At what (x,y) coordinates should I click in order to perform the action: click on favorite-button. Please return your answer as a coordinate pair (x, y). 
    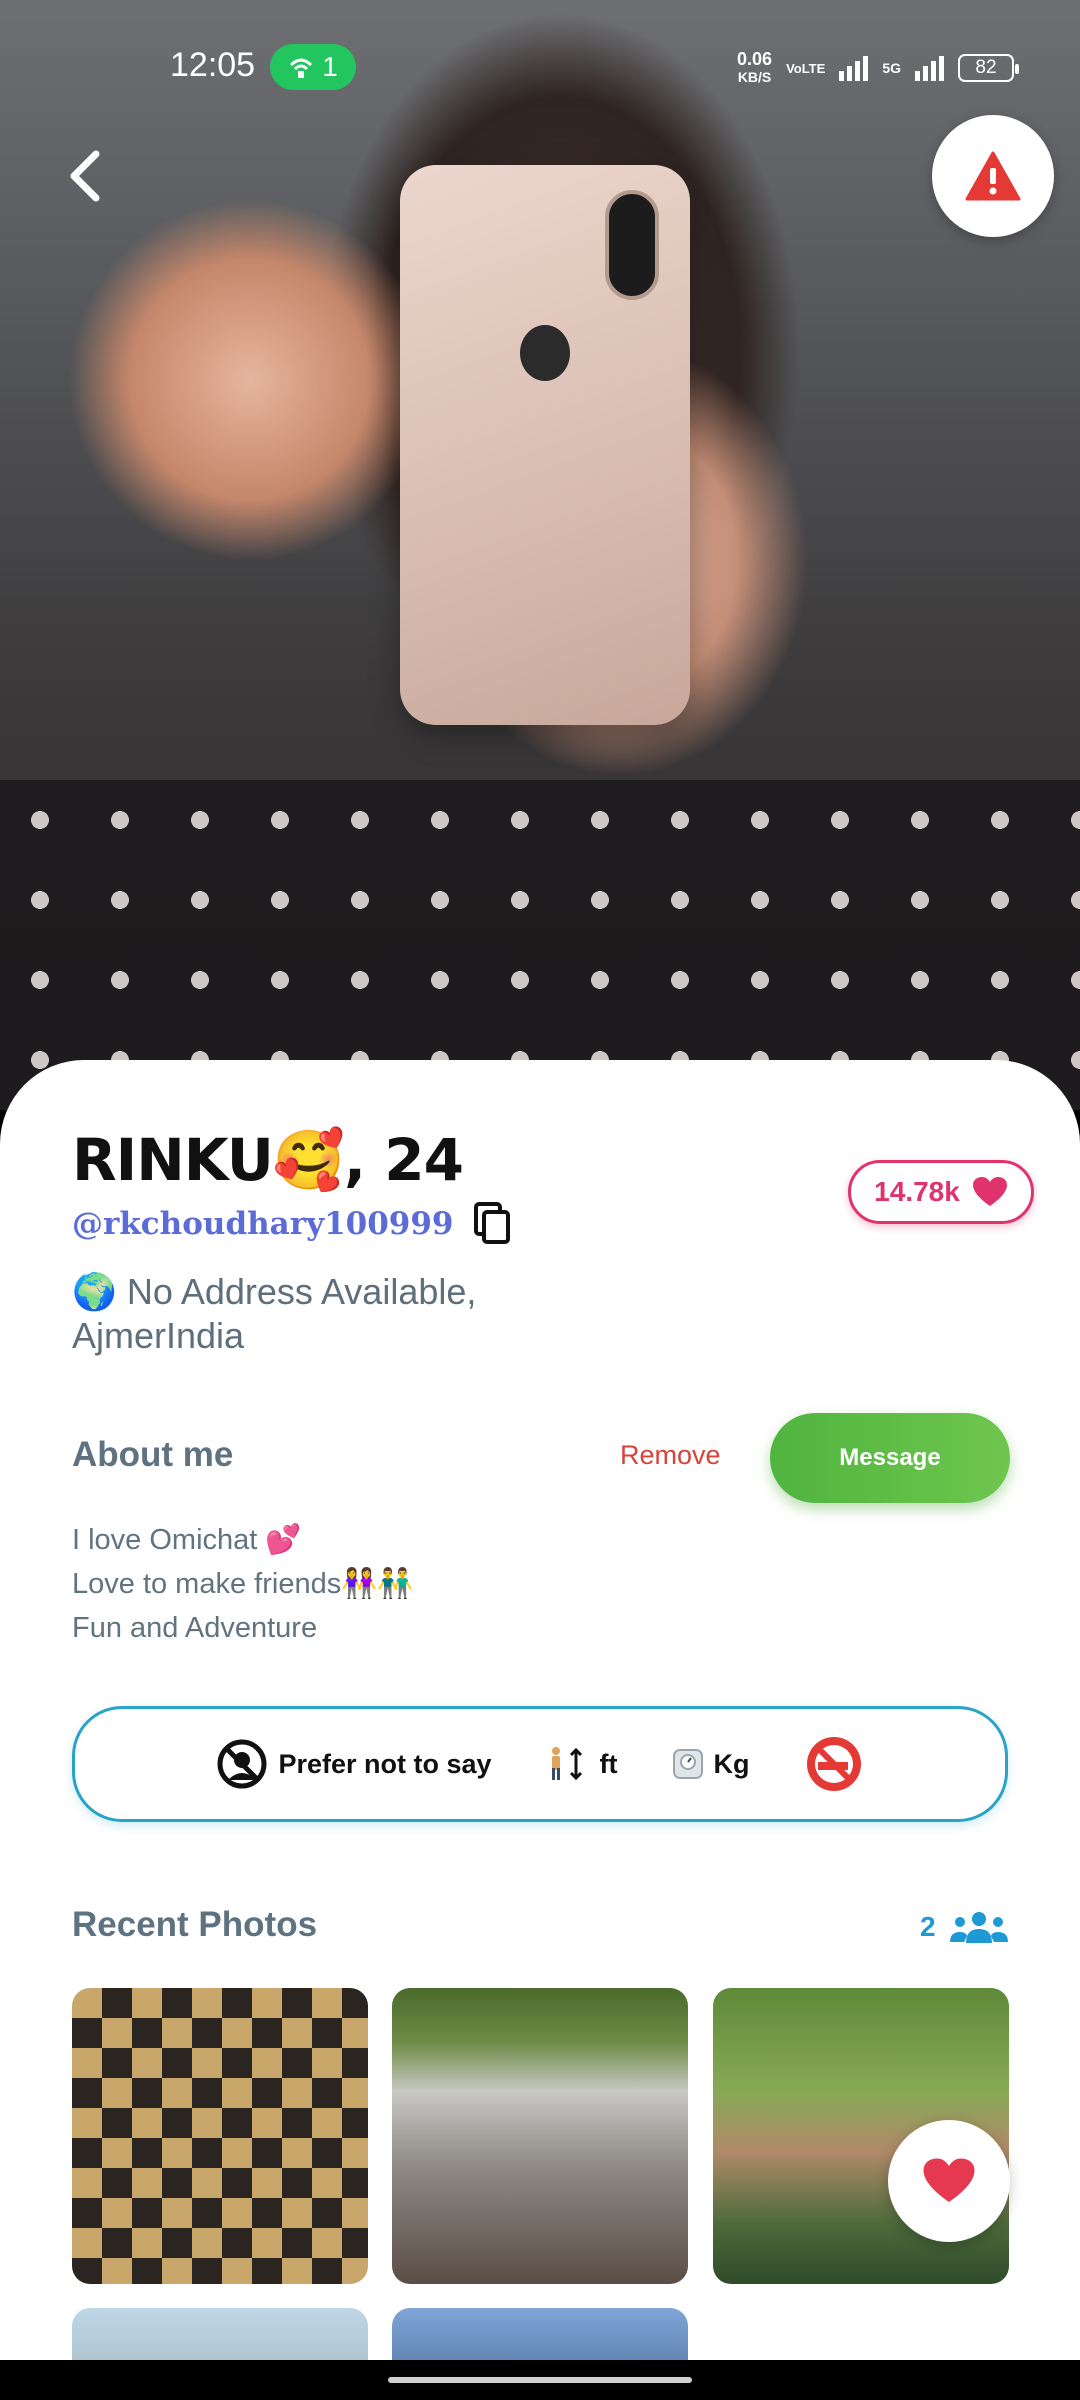
    Looking at the image, I should click on (949, 2181).